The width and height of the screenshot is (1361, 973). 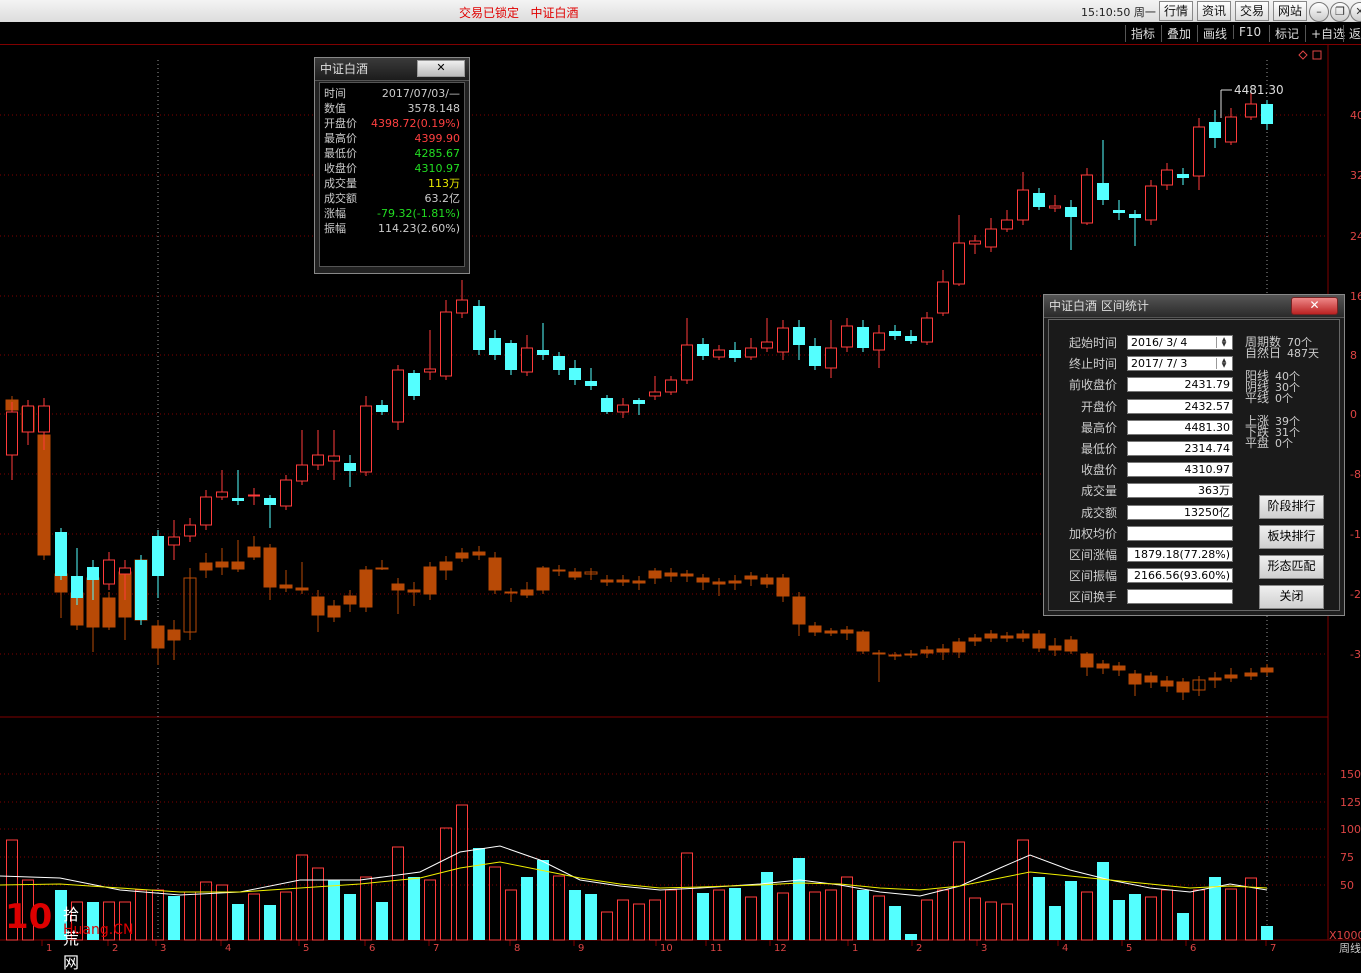 What do you see at coordinates (1092, 533) in the screenshot?
I see `stats-field-label: 加权均价` at bounding box center [1092, 533].